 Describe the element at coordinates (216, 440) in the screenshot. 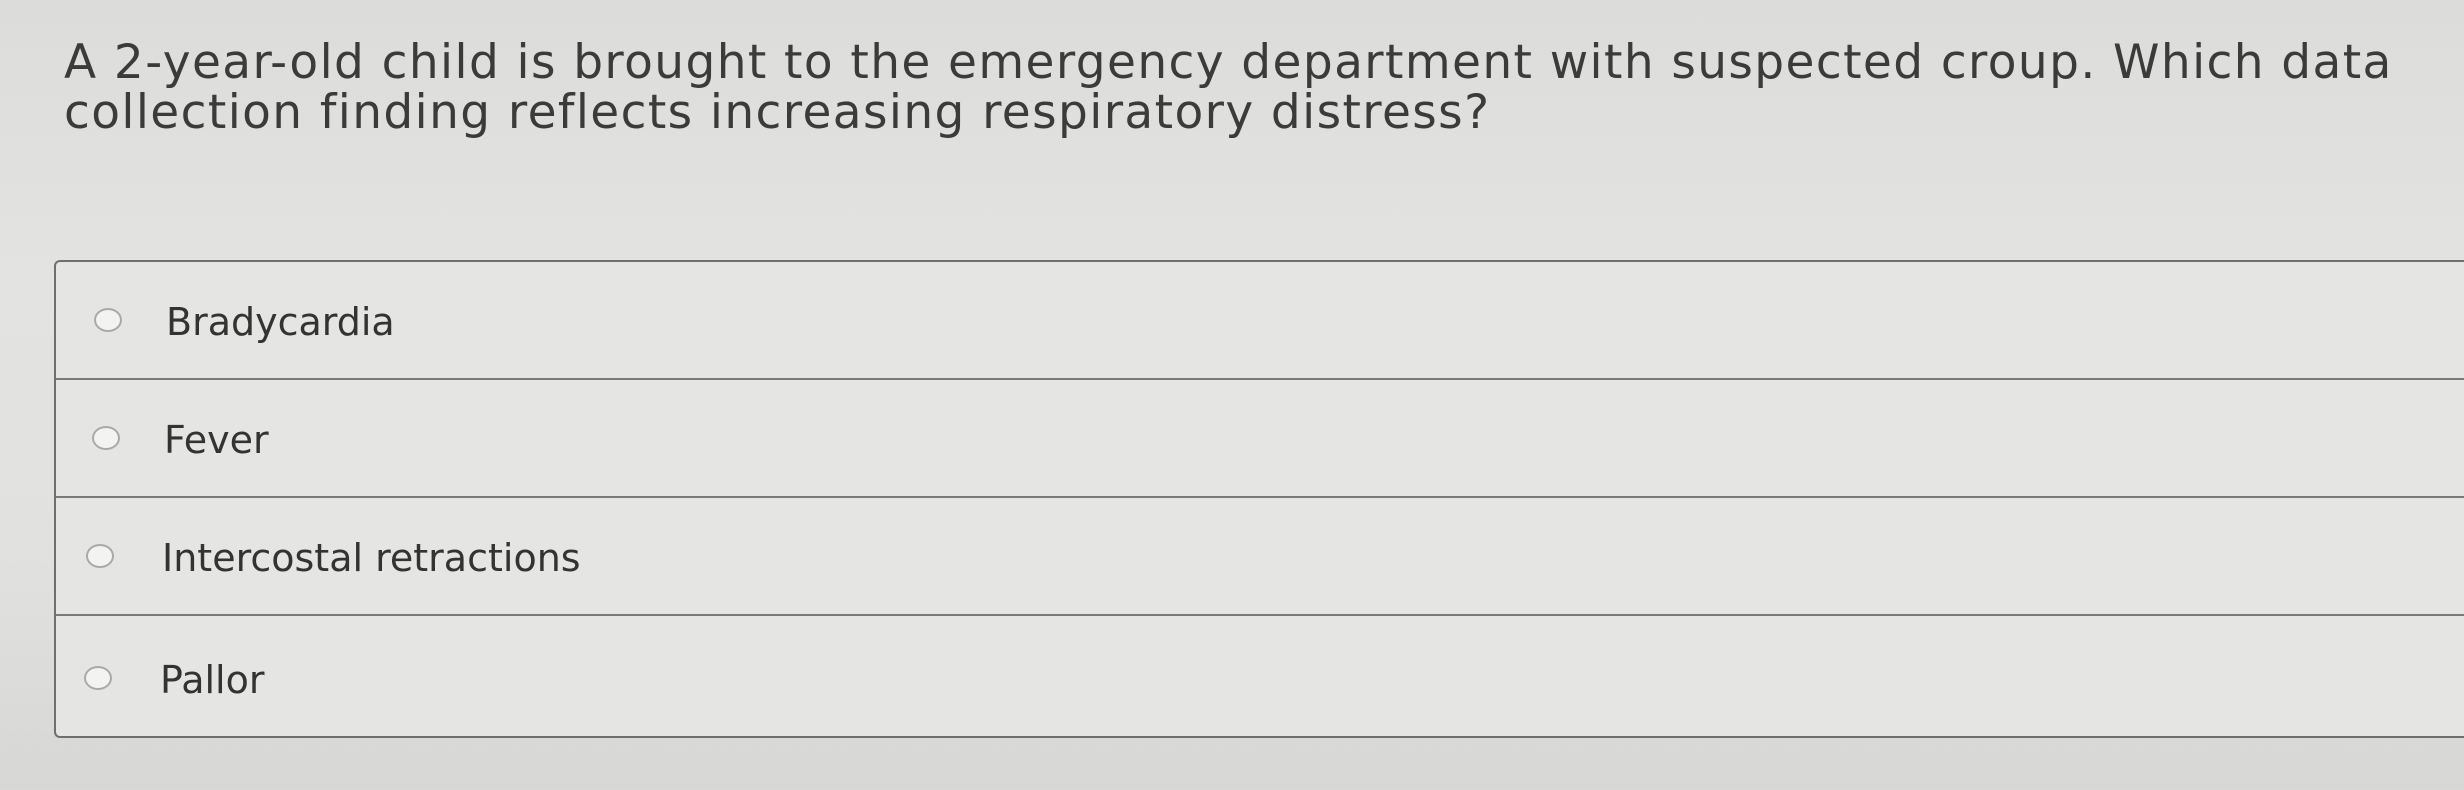

I see `answer-label: Fever` at that location.